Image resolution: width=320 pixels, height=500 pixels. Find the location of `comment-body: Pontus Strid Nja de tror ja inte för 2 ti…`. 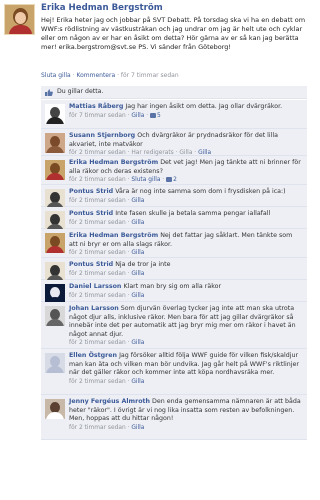

comment-body: Pontus Strid Nja de tror ja inte för 2 ti… is located at coordinates (186, 269).